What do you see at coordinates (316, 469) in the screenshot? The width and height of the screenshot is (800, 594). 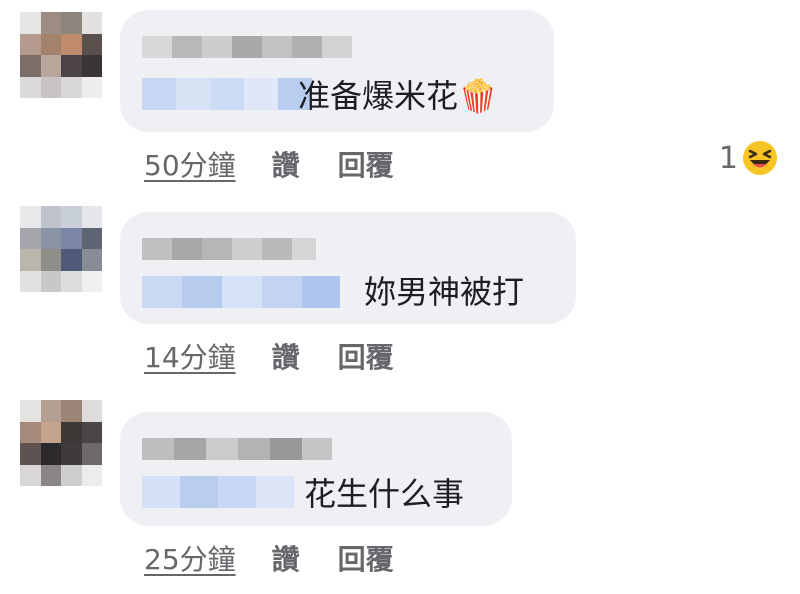 I see `comment-bubble: 花生什么事` at bounding box center [316, 469].